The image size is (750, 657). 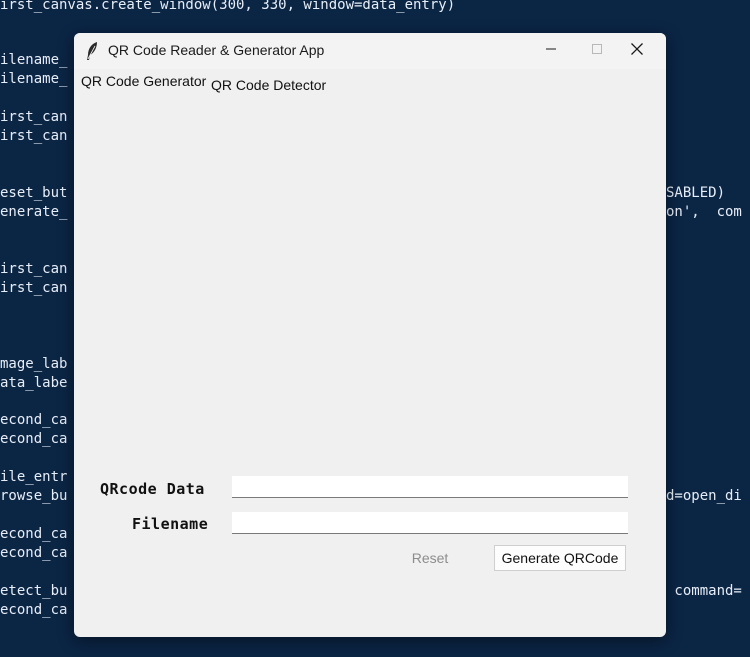 I want to click on close-icon, so click(x=637, y=51).